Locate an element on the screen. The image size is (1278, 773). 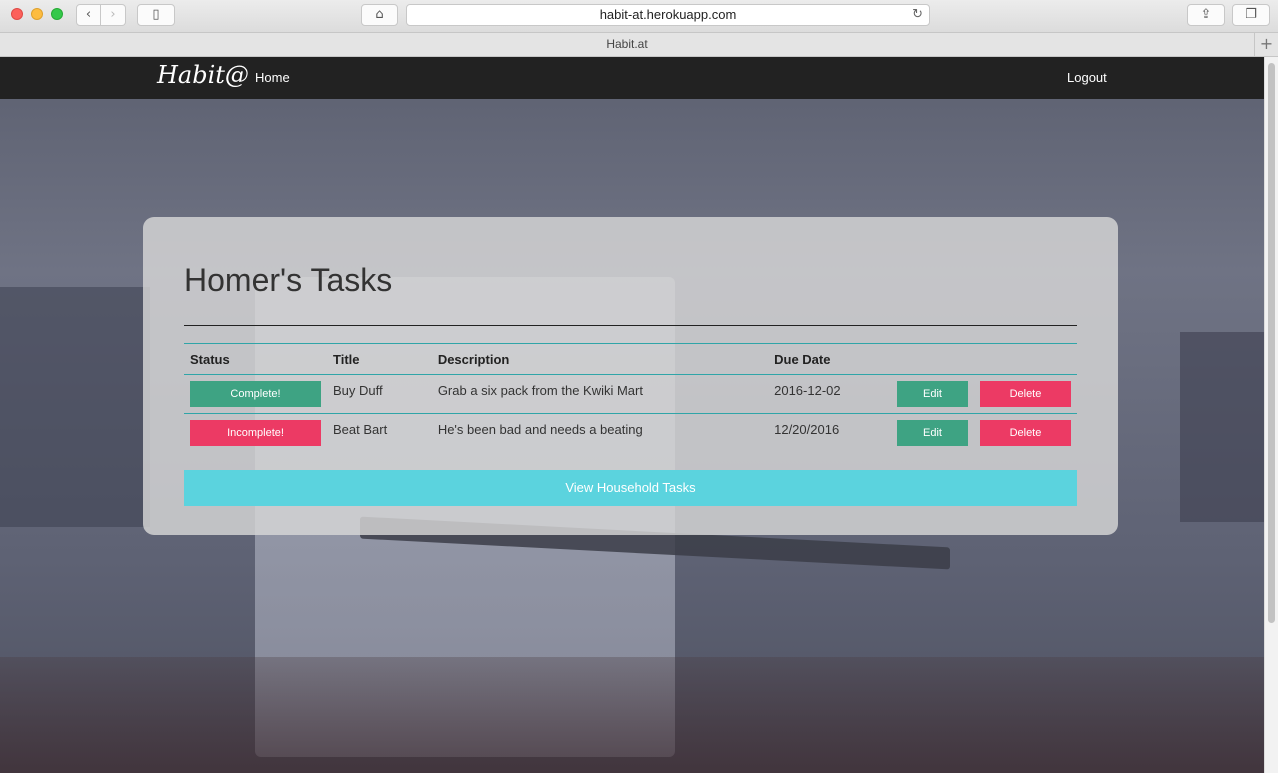
app-navbar: Habit@ Home Logout is located at coordinates (632, 78).